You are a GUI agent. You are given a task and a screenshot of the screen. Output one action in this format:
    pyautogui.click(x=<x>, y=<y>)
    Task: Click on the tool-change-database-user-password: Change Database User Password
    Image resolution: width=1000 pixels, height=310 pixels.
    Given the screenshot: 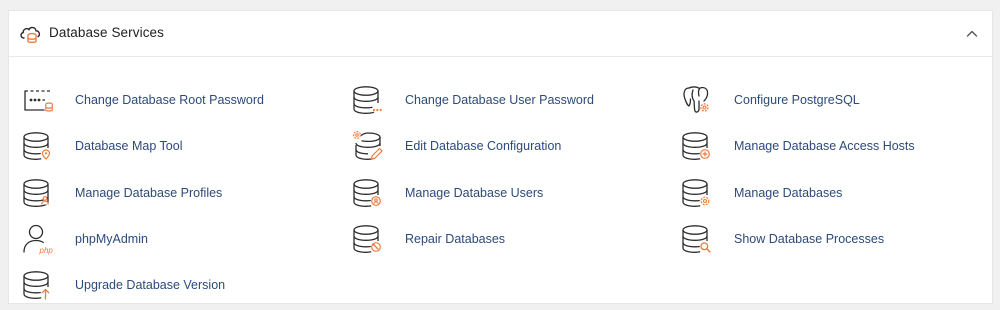 What is the action you would take?
    pyautogui.click(x=472, y=100)
    